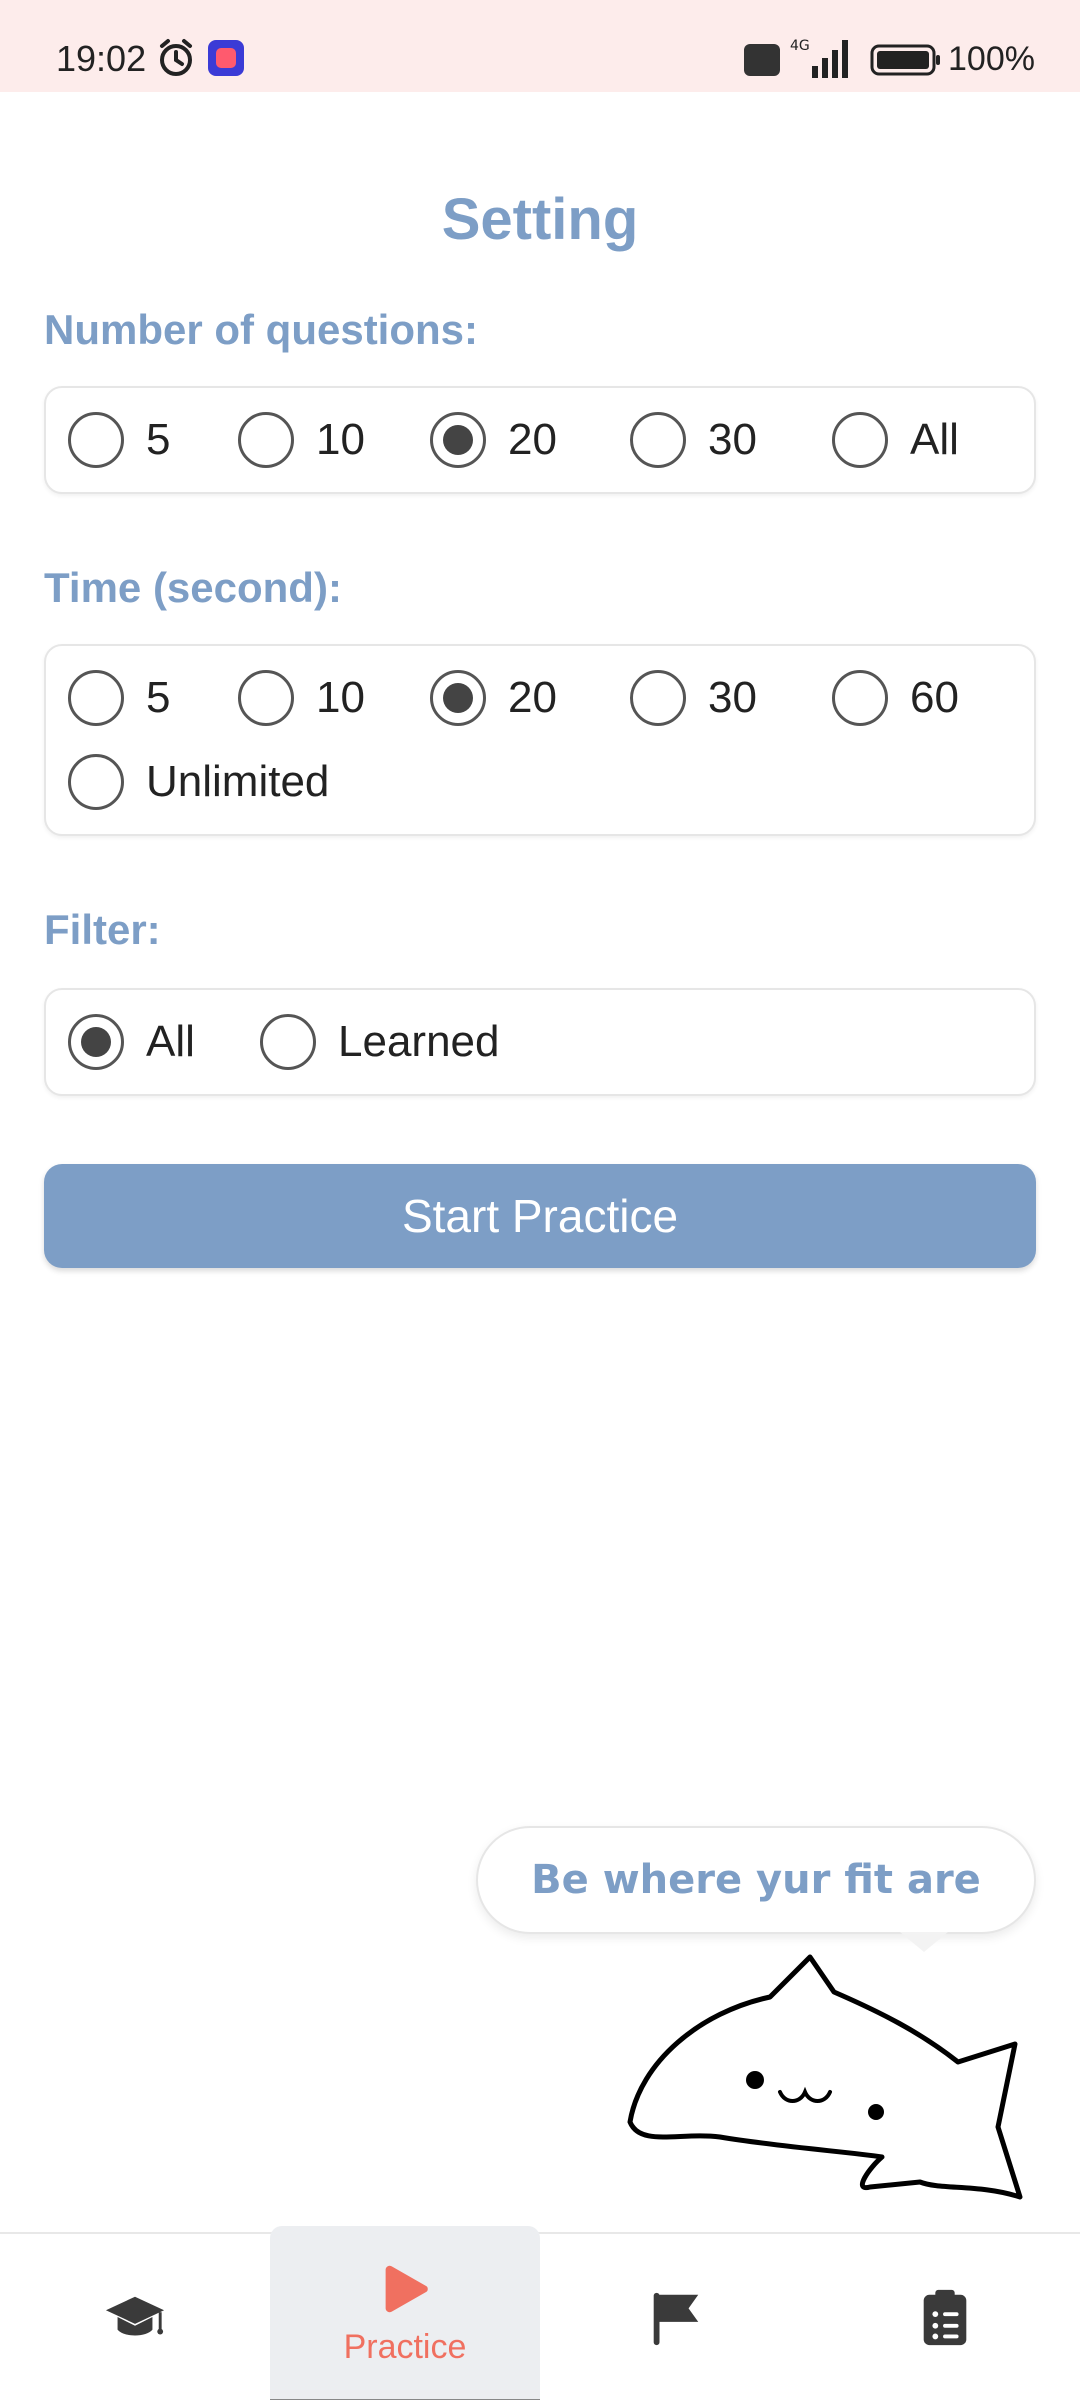 This screenshot has width=1080, height=2400. Describe the element at coordinates (895, 440) in the screenshot. I see `question-option-all: All` at that location.